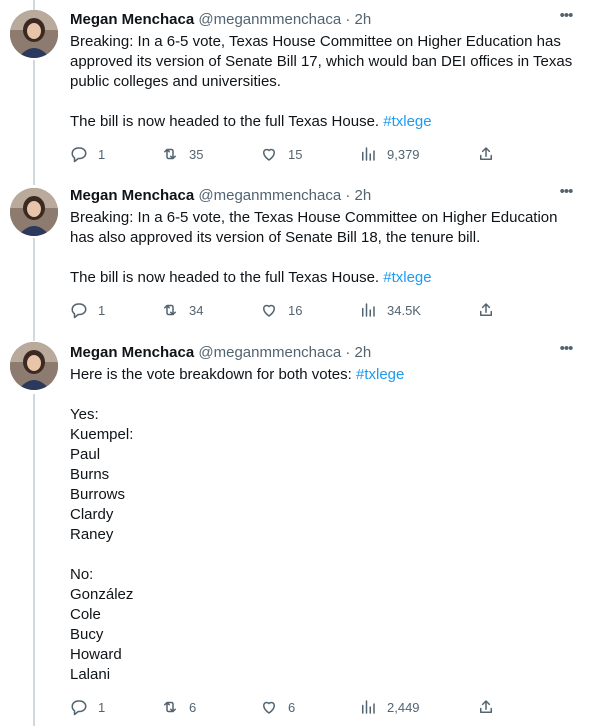  Describe the element at coordinates (193, 707) in the screenshot. I see `retweet-count: 6` at that location.